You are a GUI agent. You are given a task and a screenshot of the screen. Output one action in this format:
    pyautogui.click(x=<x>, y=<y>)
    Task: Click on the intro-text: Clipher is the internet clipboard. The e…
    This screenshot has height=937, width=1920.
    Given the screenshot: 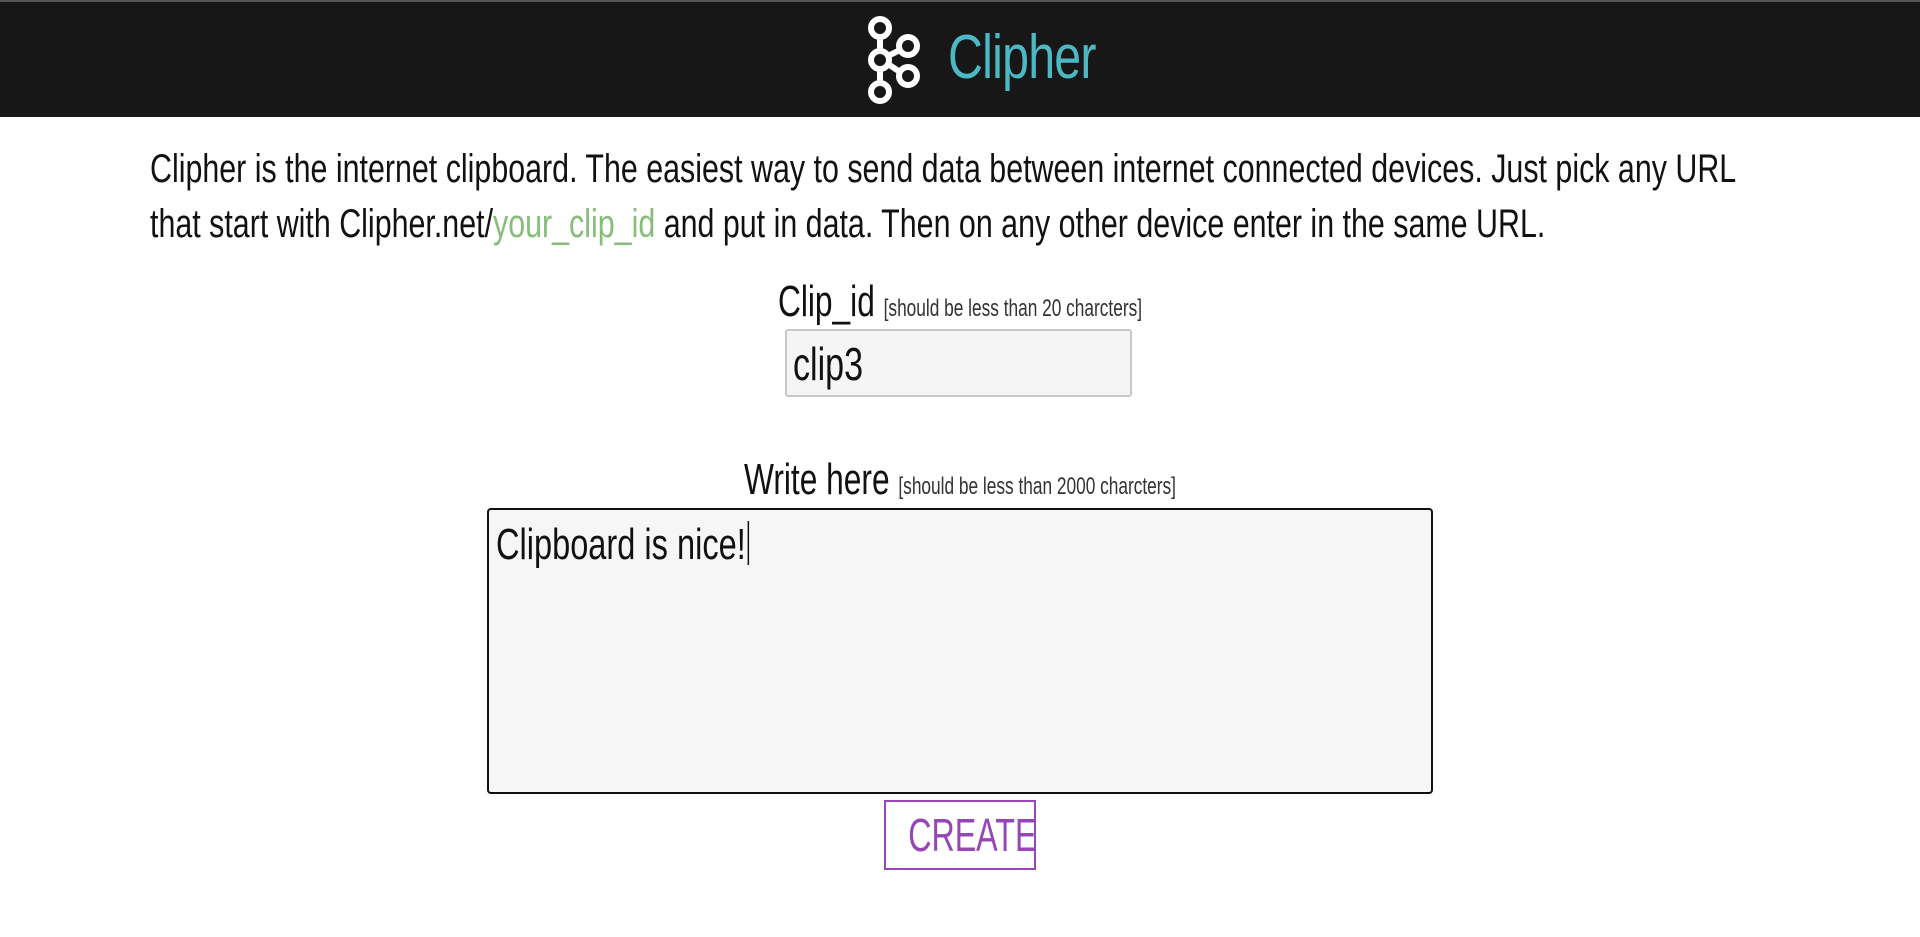 What is the action you would take?
    pyautogui.click(x=943, y=197)
    